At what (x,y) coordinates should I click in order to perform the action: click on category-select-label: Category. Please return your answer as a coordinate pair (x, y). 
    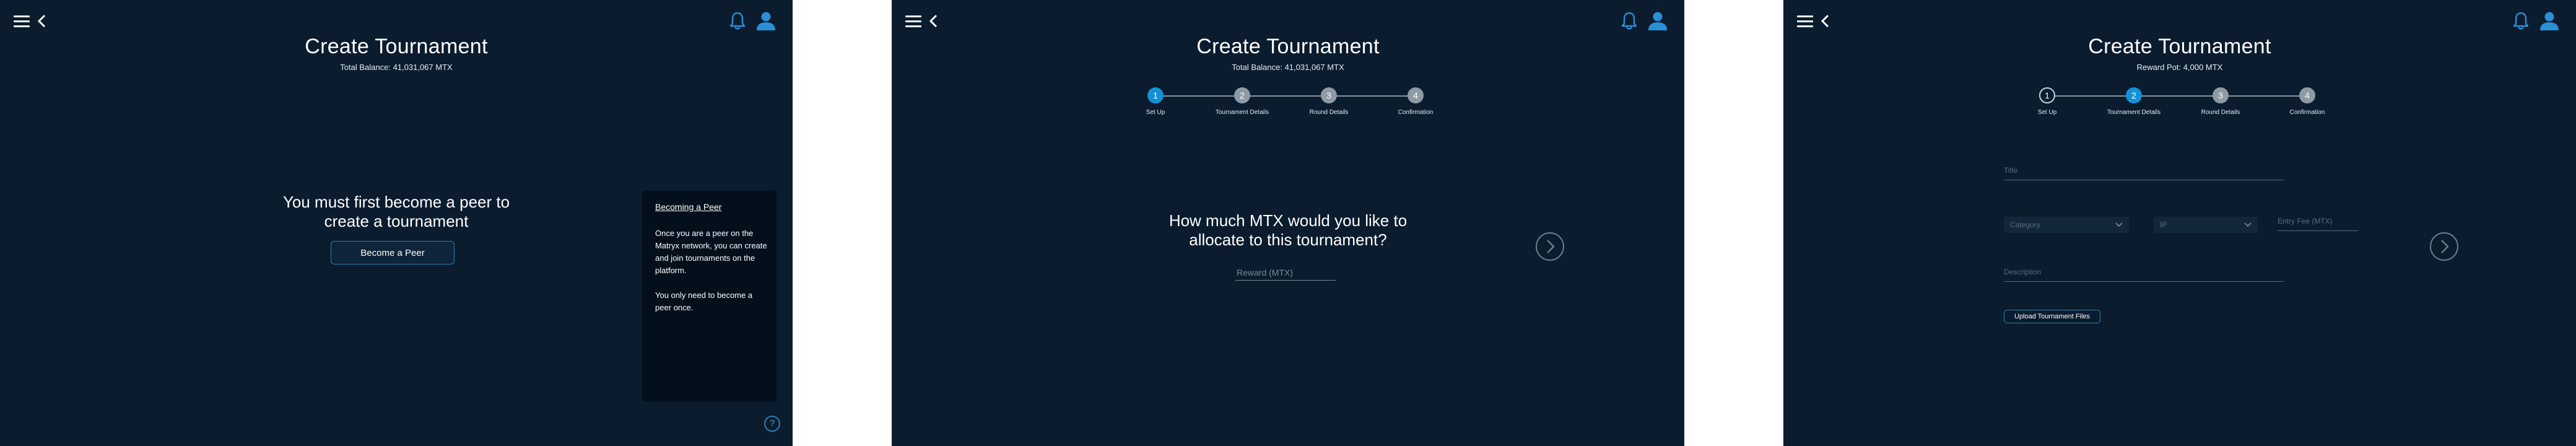
    Looking at the image, I should click on (2025, 225).